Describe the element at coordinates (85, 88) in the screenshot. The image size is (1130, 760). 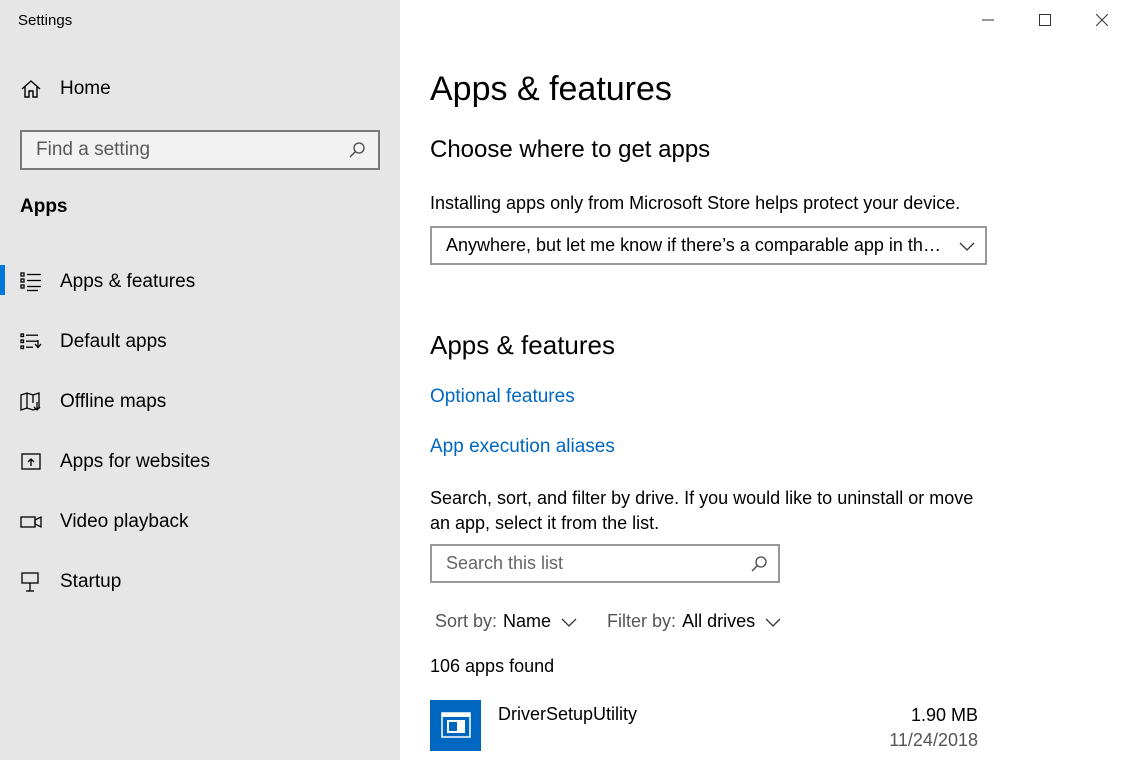
I see `home-label: Home` at that location.